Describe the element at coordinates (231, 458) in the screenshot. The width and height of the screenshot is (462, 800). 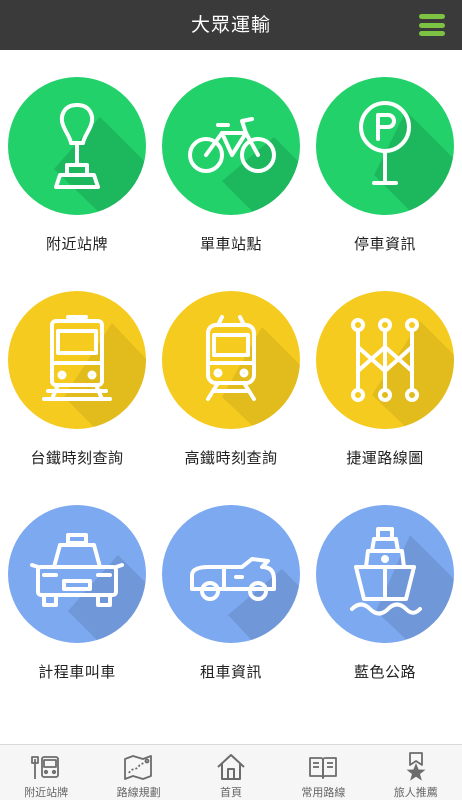
I see `tile-label: 高鐵時刻查詢` at that location.